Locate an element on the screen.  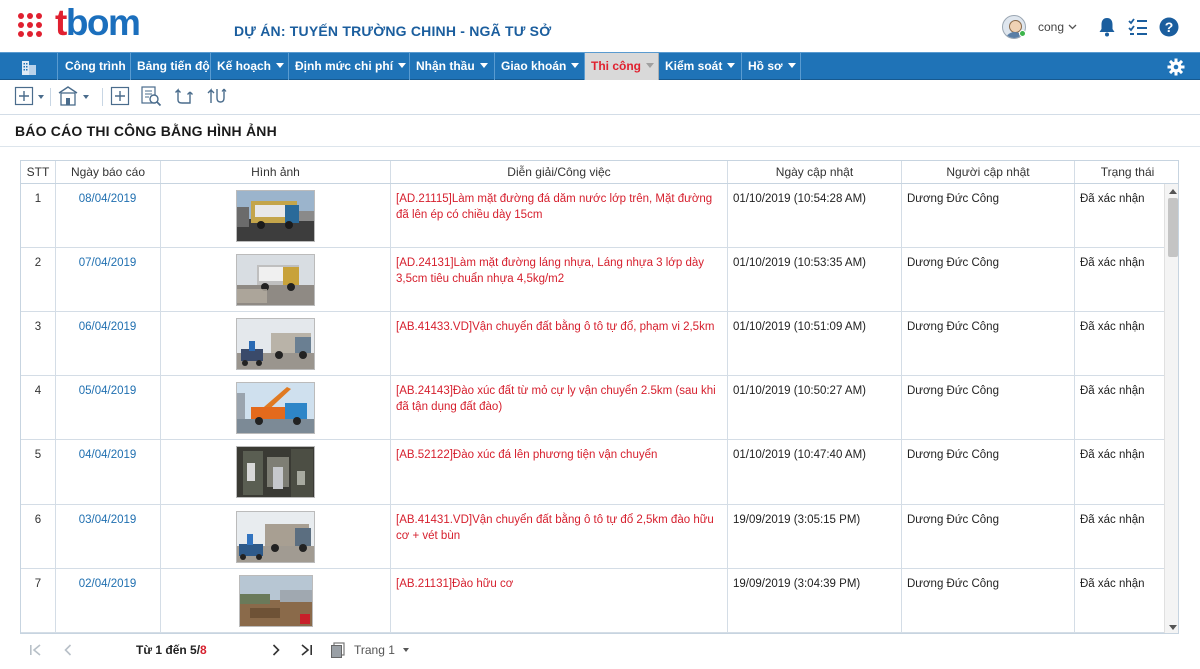
cell-updated-date: 01/10/2019 (10:47:40 AM) is located at coordinates (815, 472).